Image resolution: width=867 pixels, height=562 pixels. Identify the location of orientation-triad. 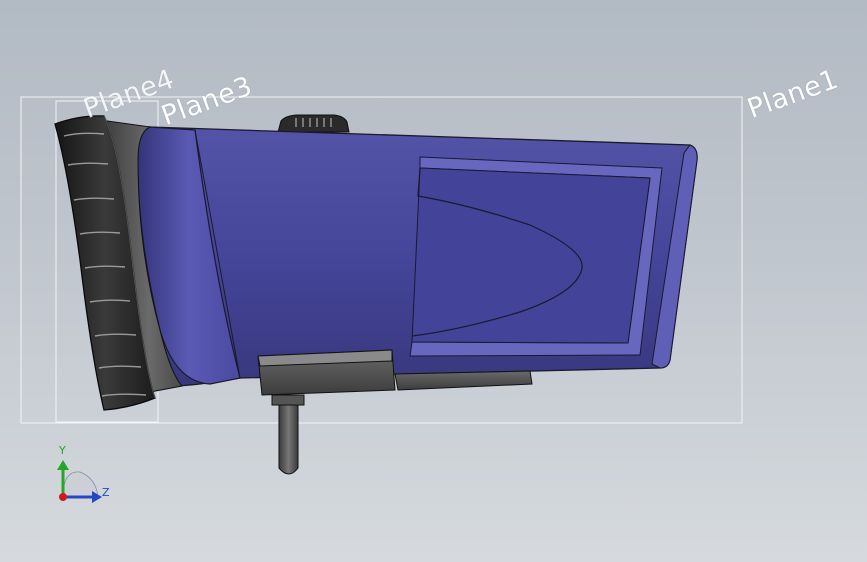
(79, 481).